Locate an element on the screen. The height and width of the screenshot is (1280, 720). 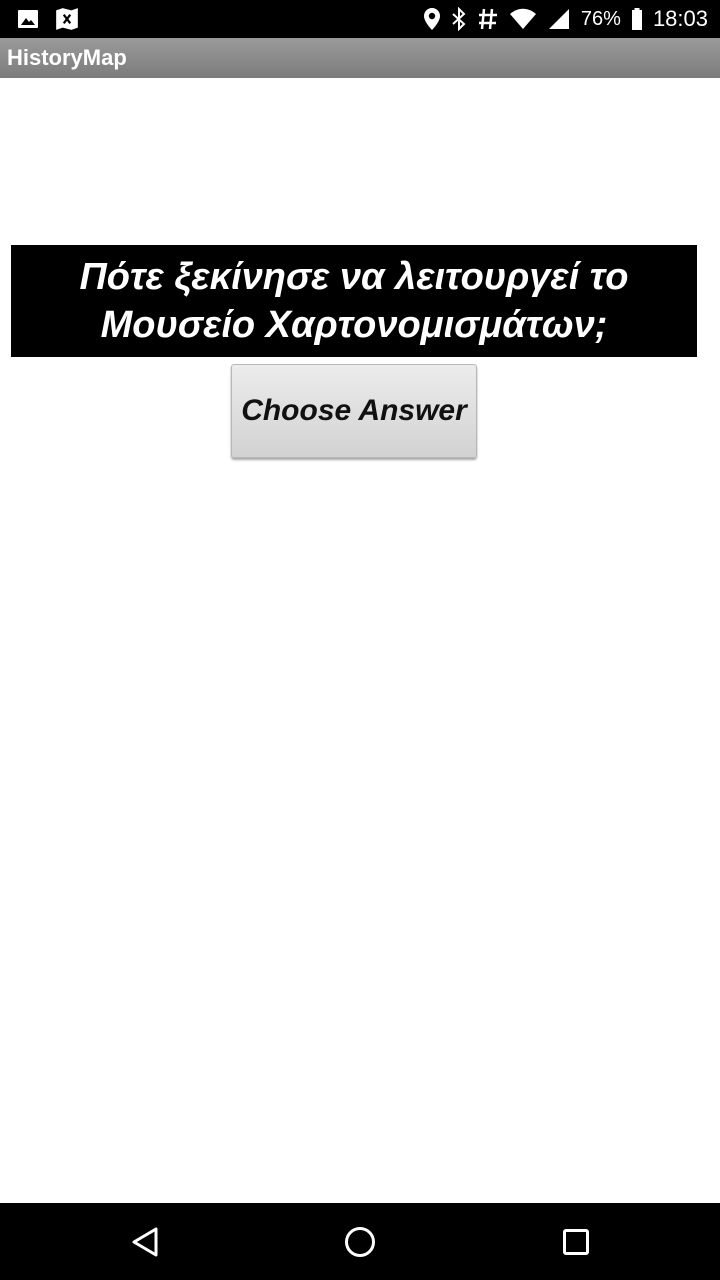
back-icon is located at coordinates (145, 1241).